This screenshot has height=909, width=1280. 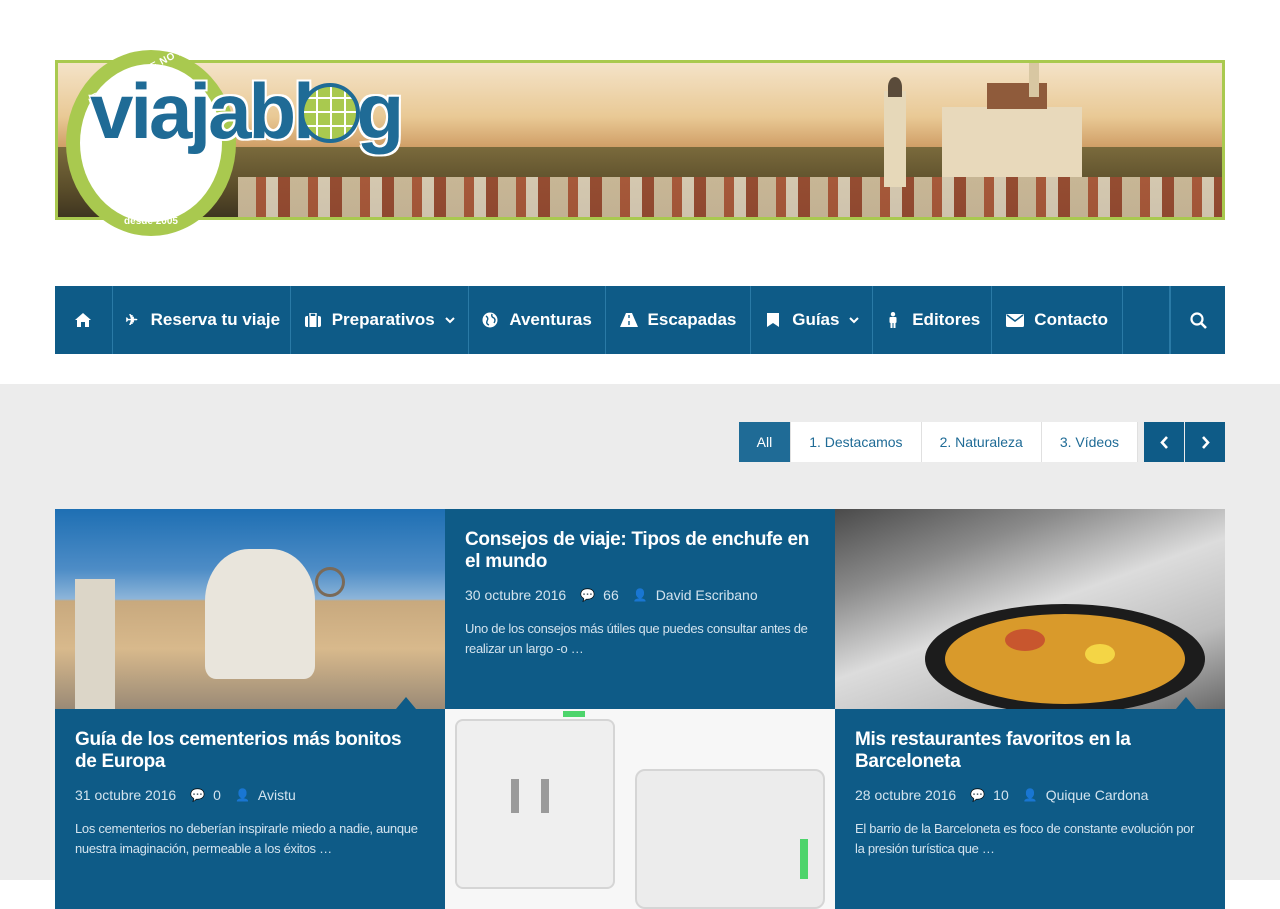 I want to click on nav-aventuras: Aventuras, so click(x=537, y=320).